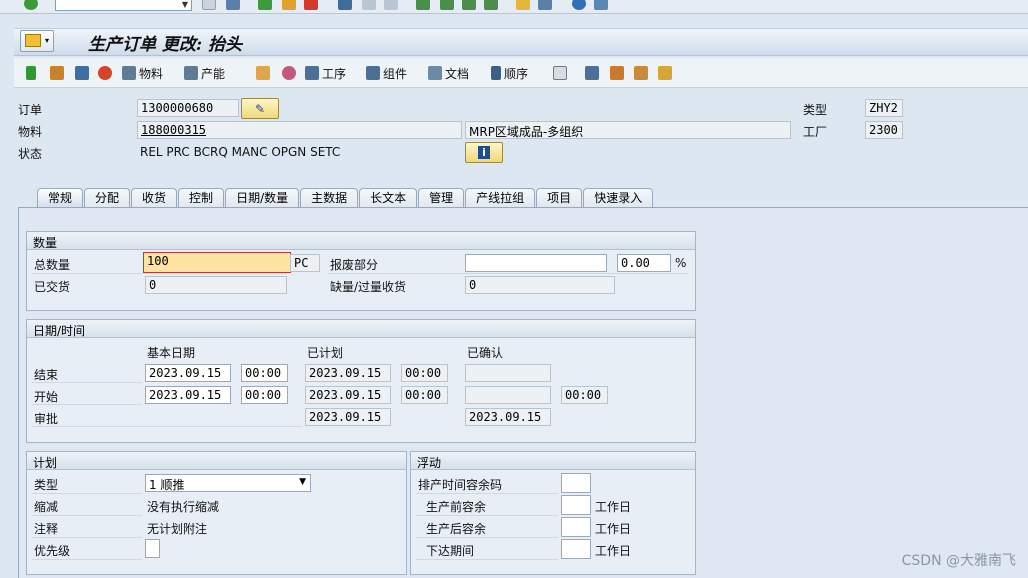 The width and height of the screenshot is (1028, 578). I want to click on table-icon, so click(665, 73).